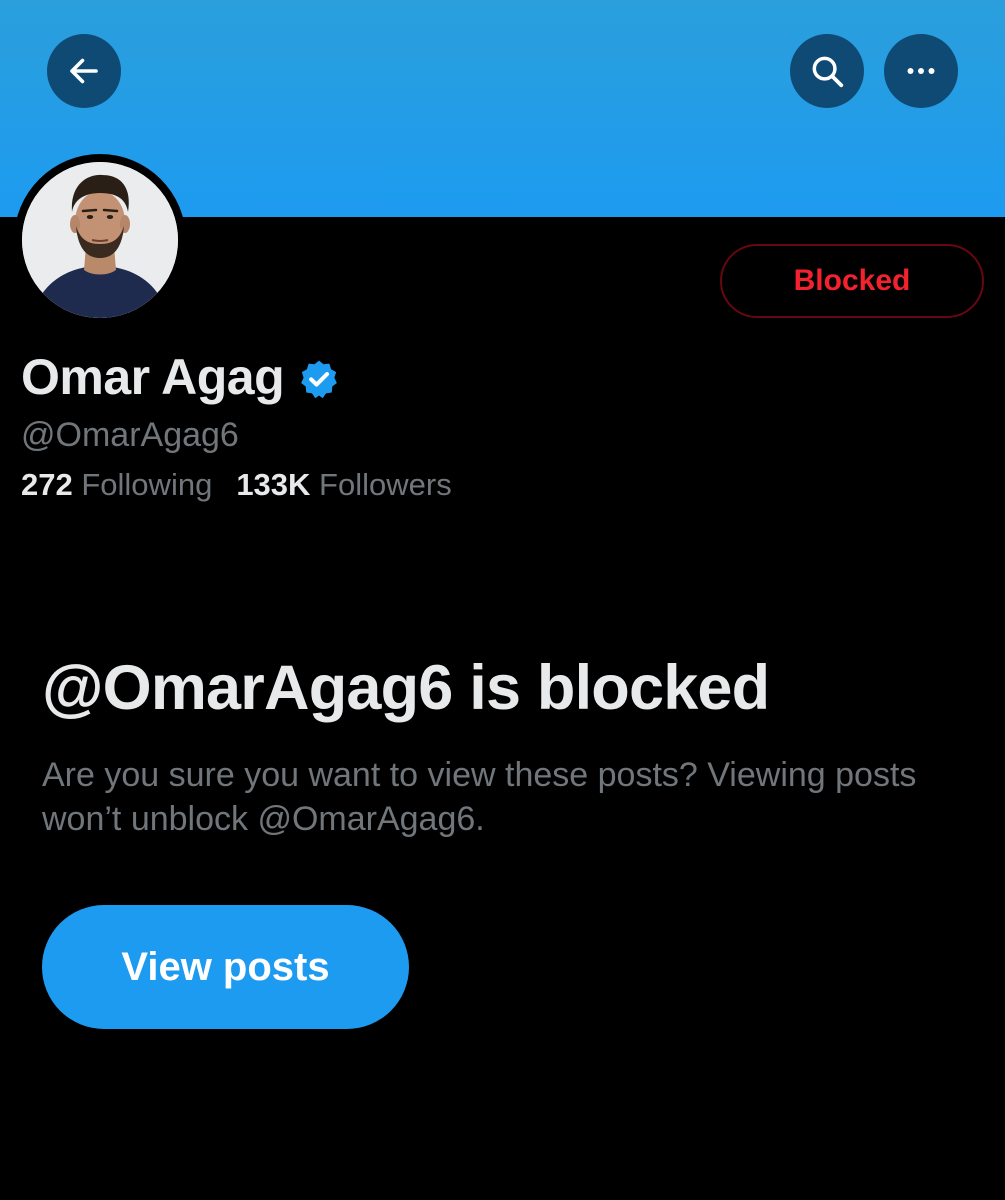 This screenshot has width=1005, height=1200. I want to click on more-horizontal-icon, so click(921, 71).